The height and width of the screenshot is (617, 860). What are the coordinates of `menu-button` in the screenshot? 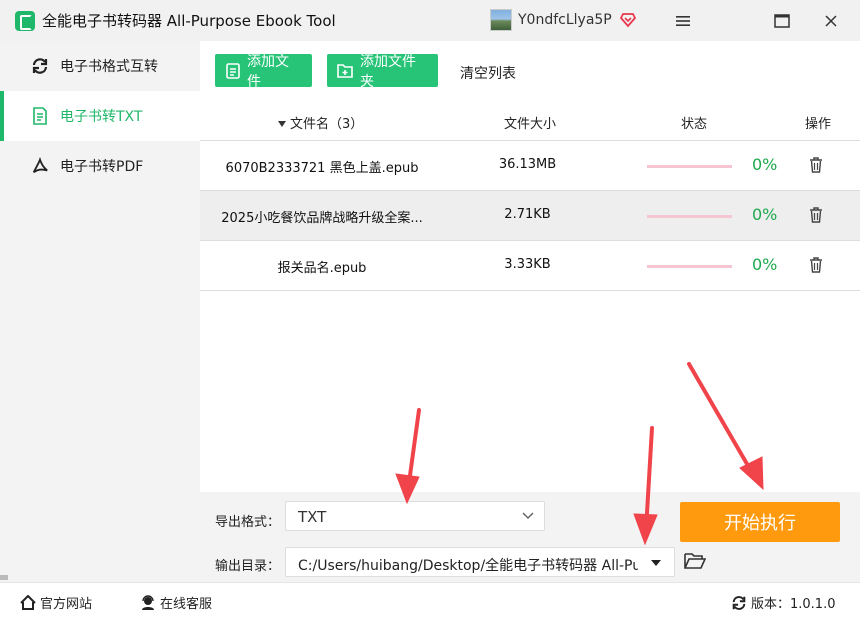 It's located at (683, 21).